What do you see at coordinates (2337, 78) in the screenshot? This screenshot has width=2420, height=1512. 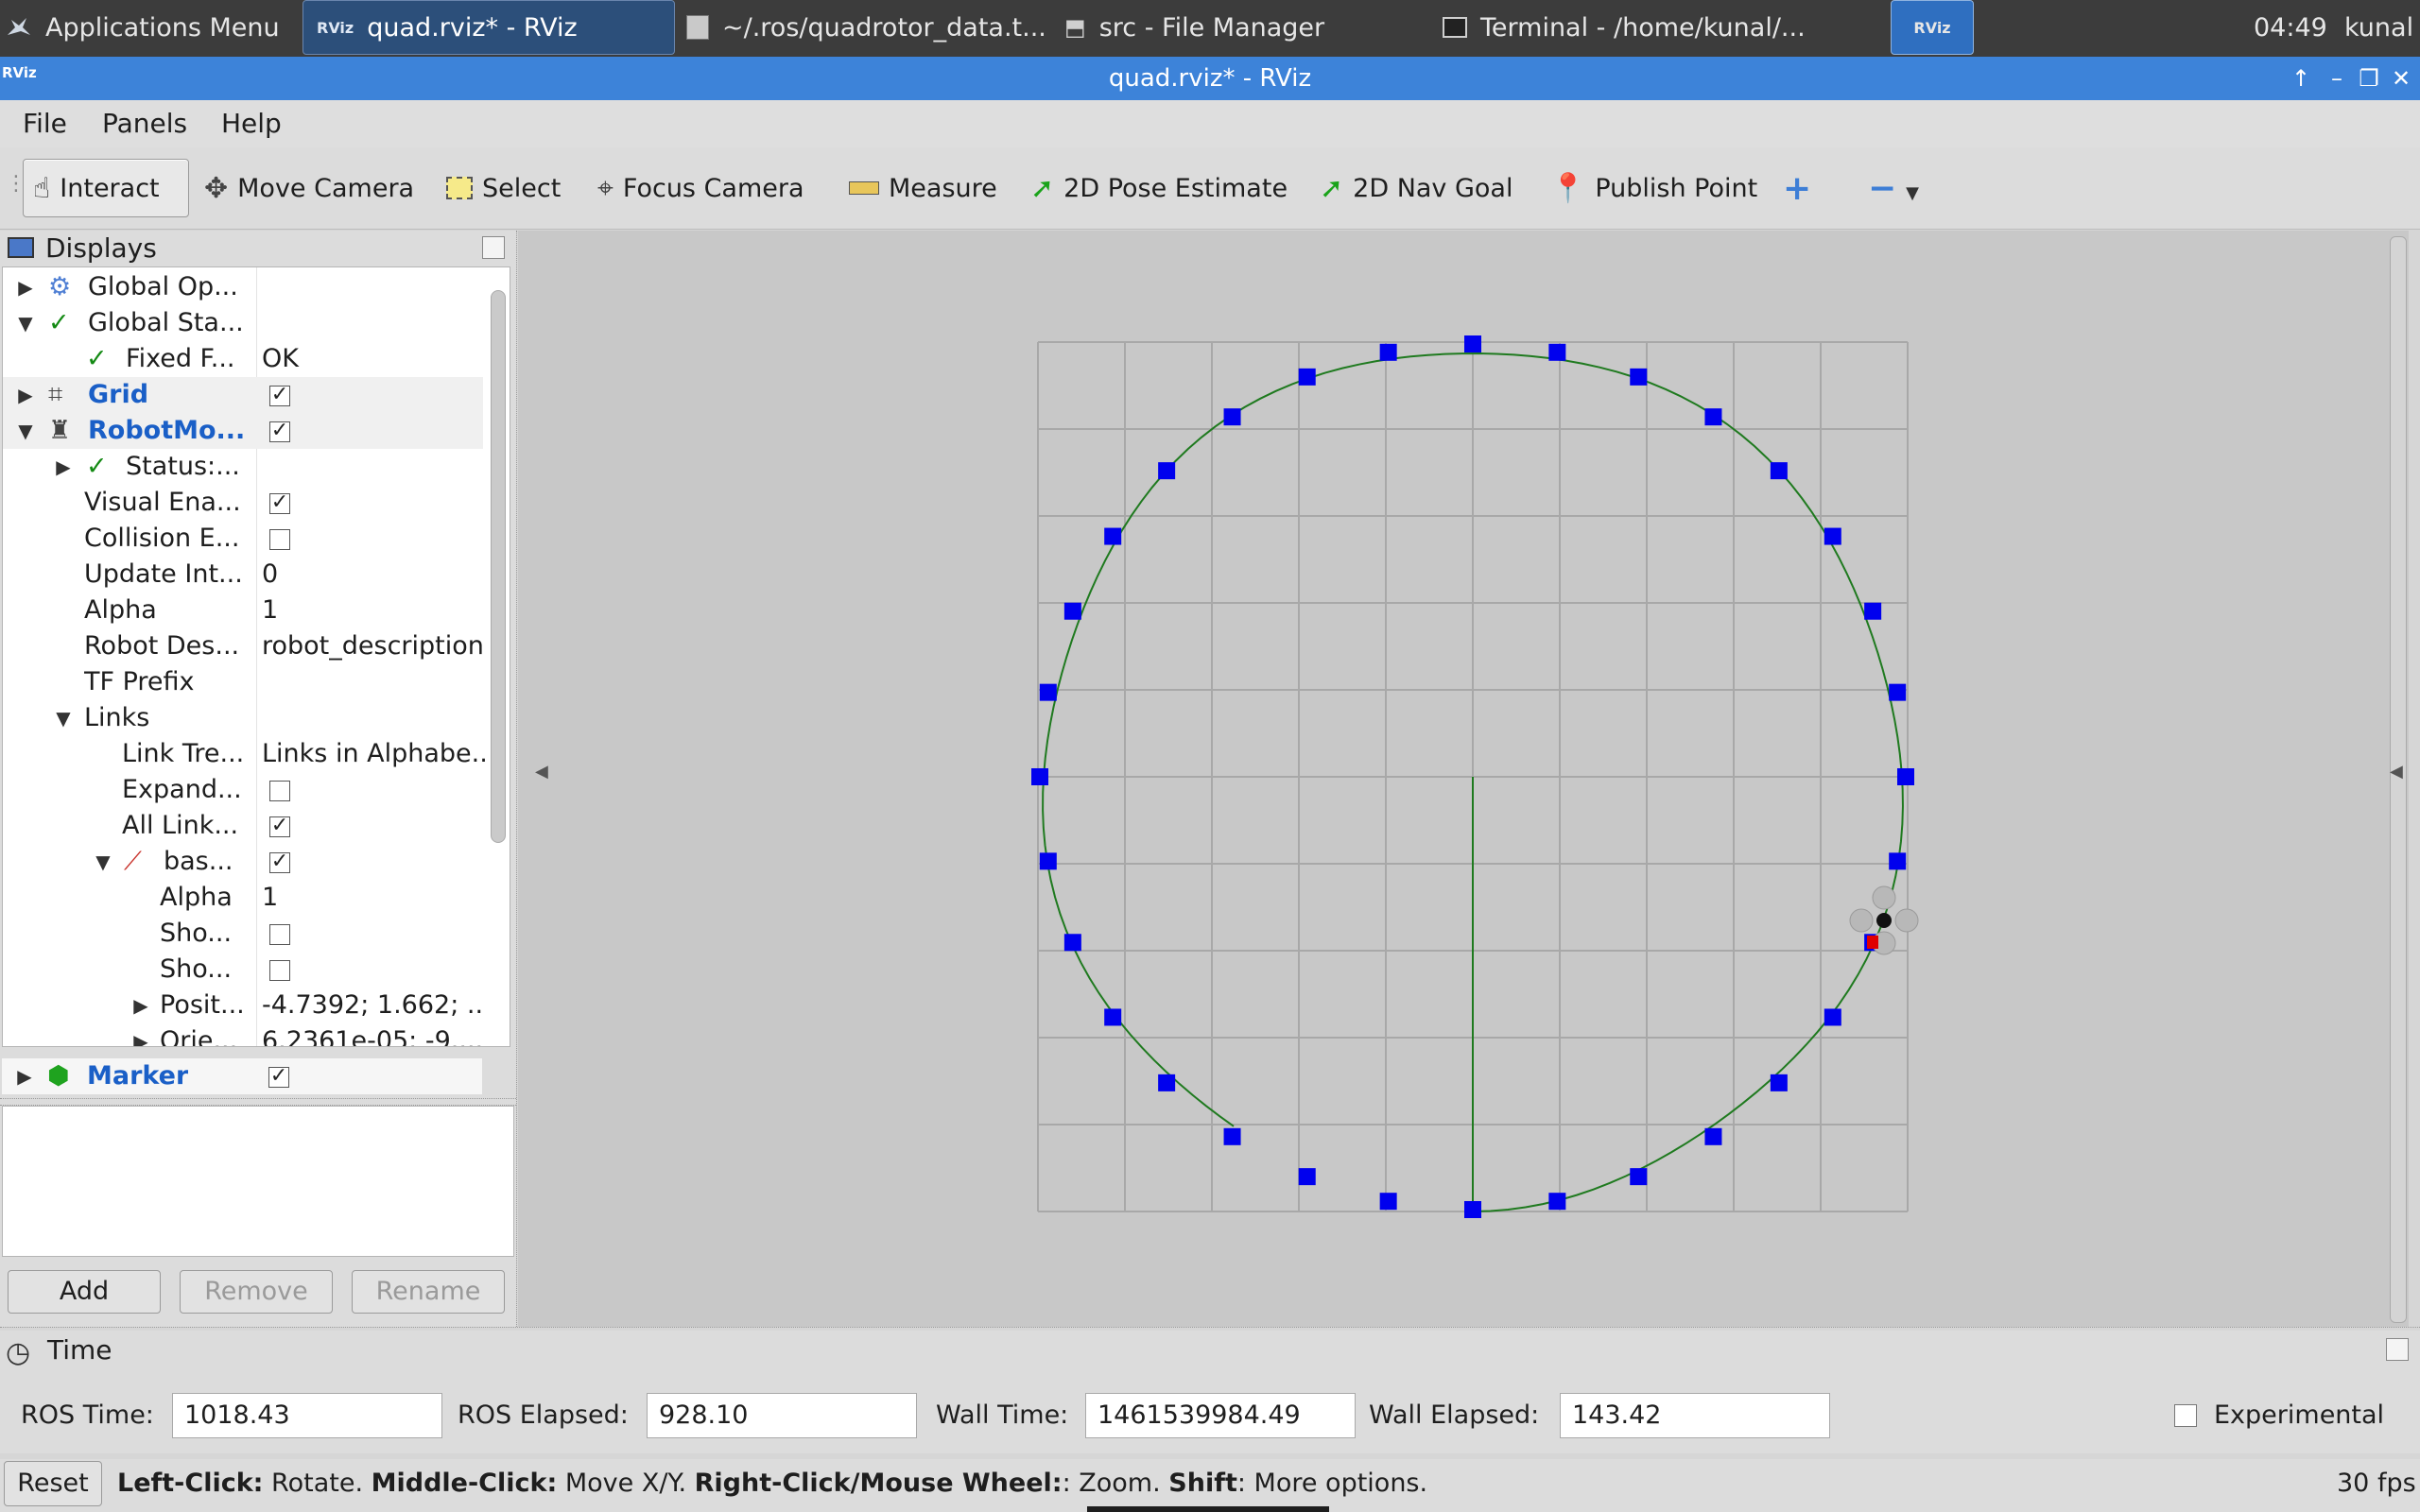 I see `minimize-icon: –` at bounding box center [2337, 78].